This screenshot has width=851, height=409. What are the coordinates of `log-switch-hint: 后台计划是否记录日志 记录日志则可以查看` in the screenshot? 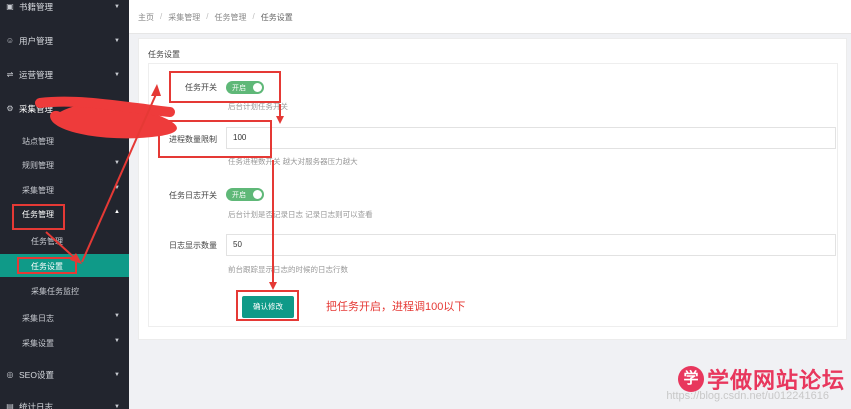 It's located at (300, 214).